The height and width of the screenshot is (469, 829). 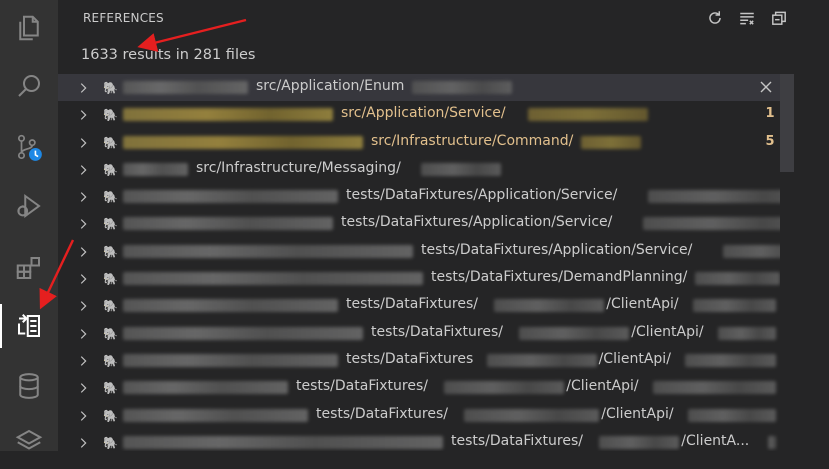 I want to click on result-row: 🐘 src/Application/Enum, so click(x=419, y=88).